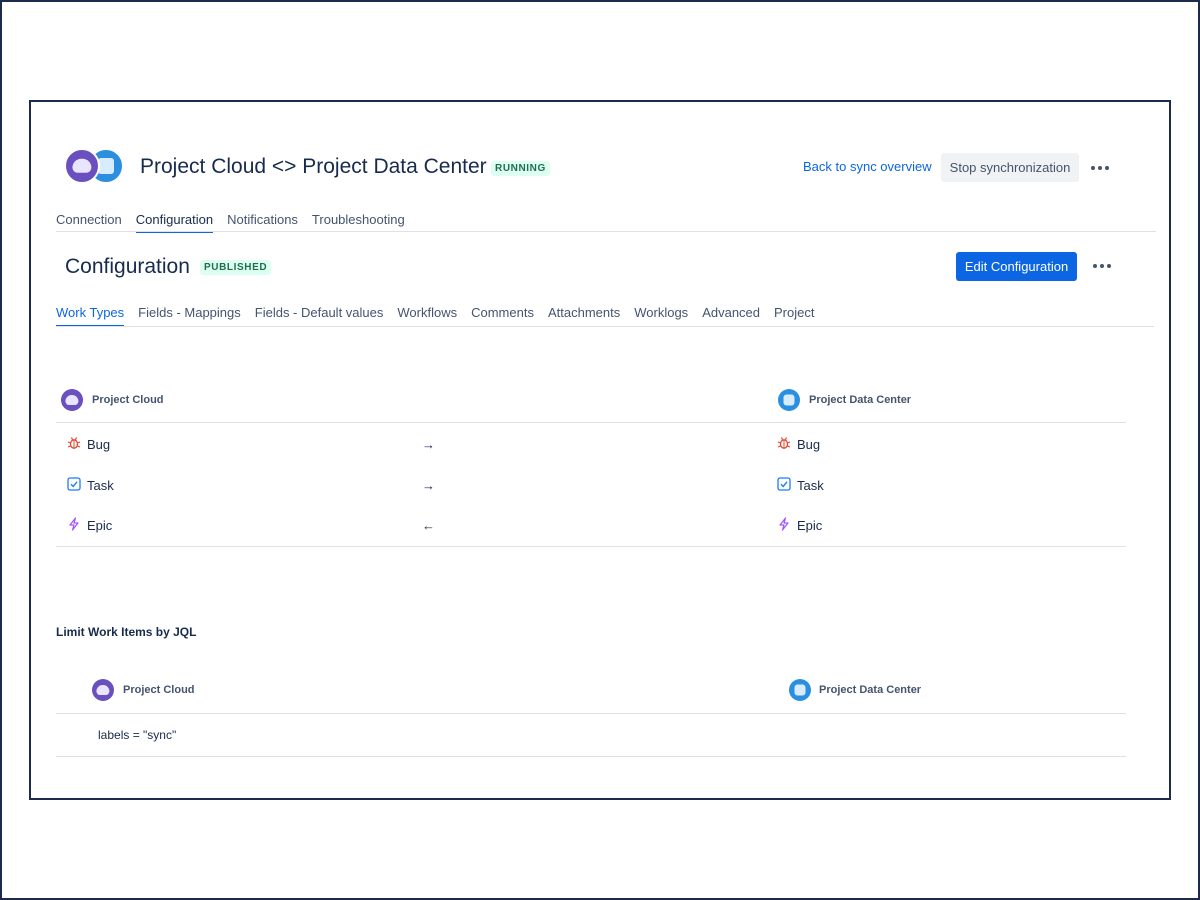  Describe the element at coordinates (591, 422) in the screenshot. I see `work-types-header-divider` at that location.